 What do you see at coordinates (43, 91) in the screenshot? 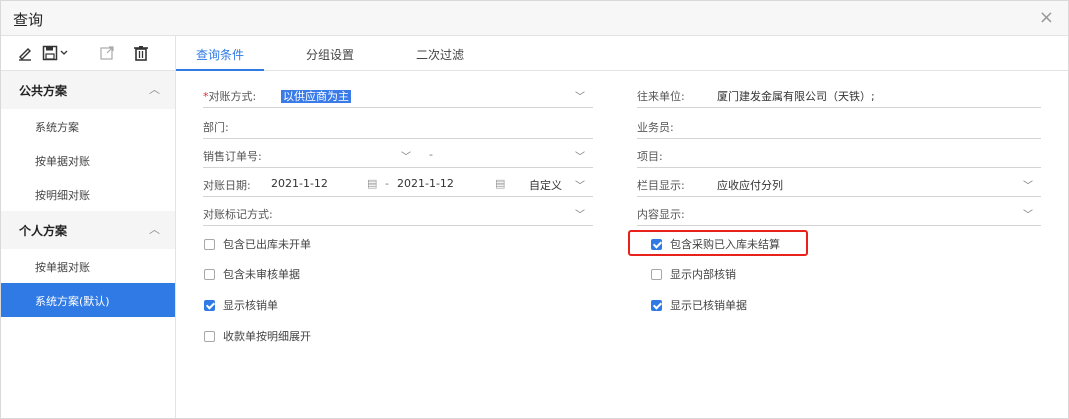
I see `group-label: 公共方案` at bounding box center [43, 91].